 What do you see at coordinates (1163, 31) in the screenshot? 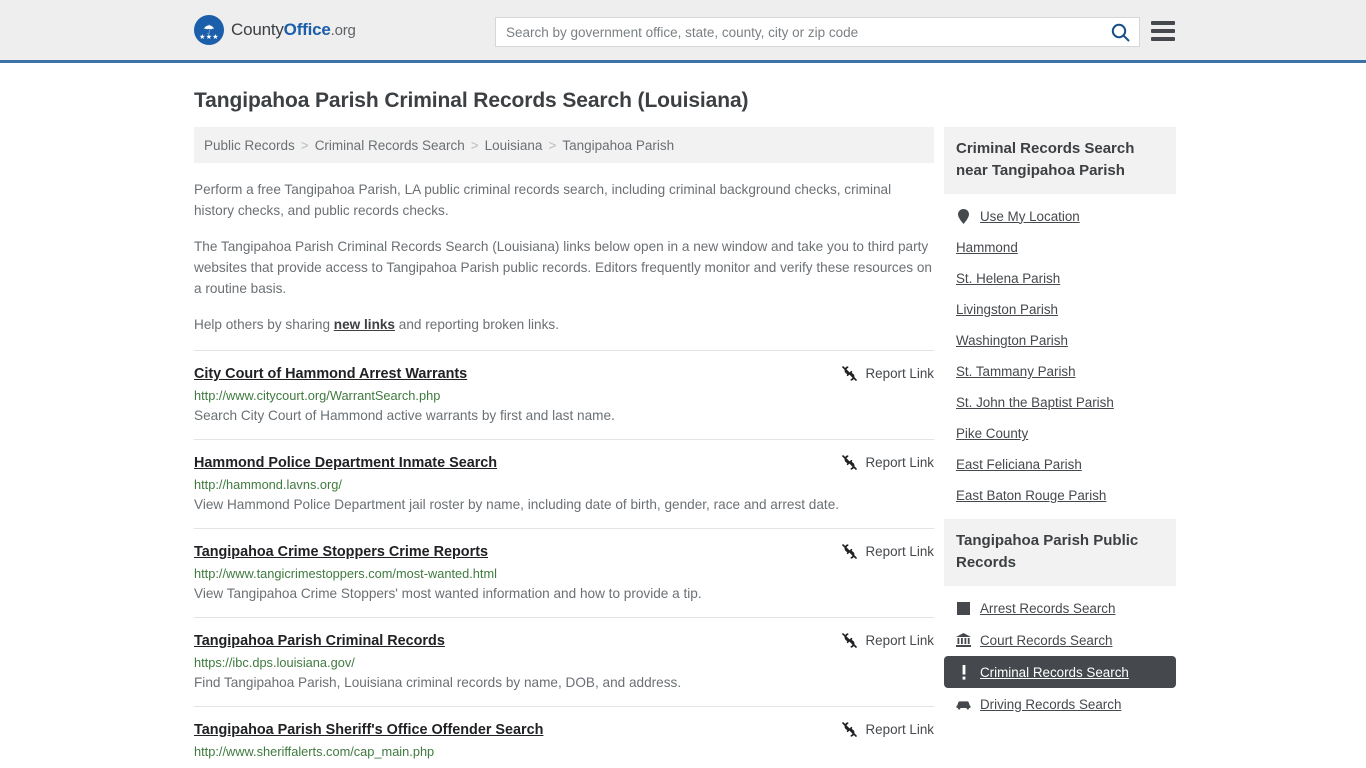
I see `hamburger-menu-icon` at bounding box center [1163, 31].